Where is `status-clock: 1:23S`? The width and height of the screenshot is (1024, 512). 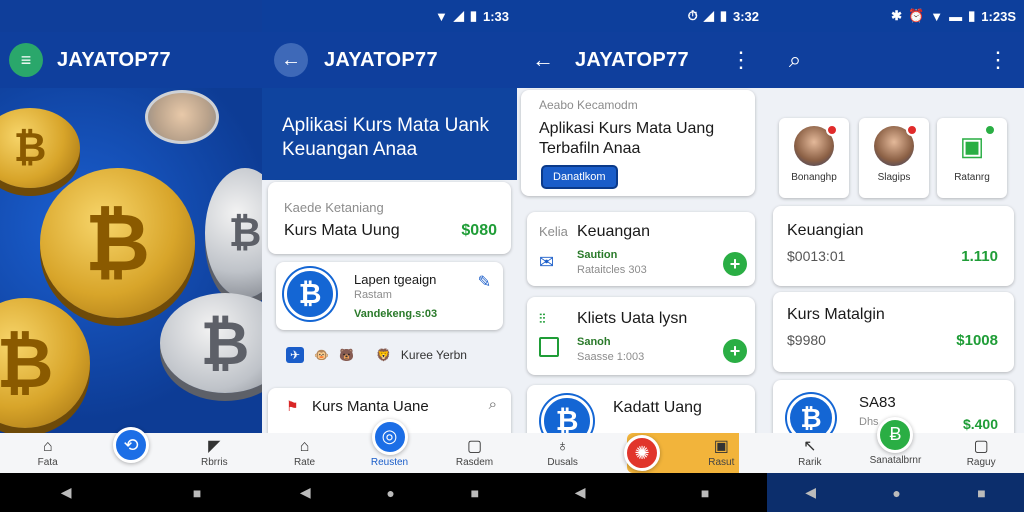 status-clock: 1:23S is located at coordinates (998, 16).